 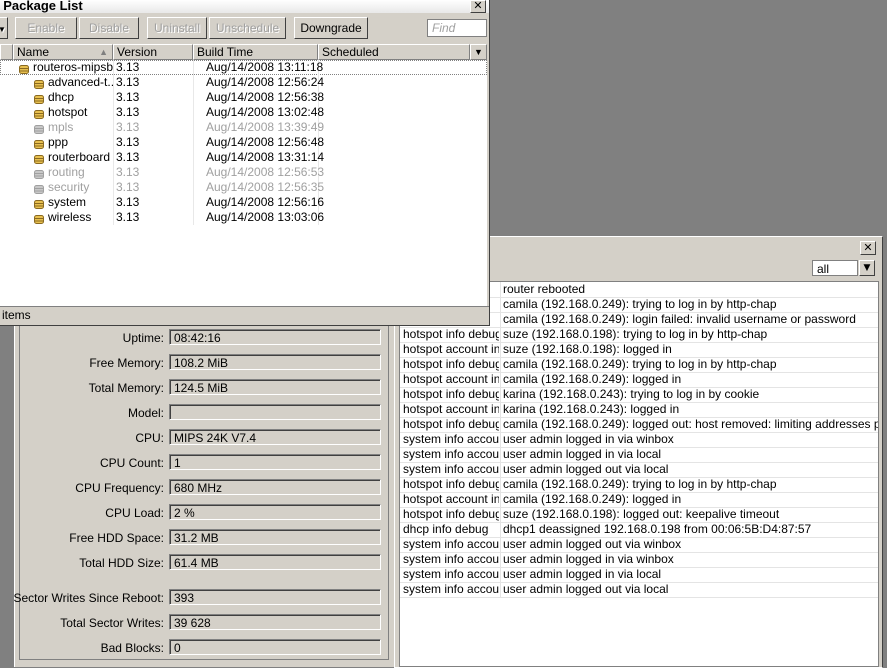 I want to click on sort-ascending-icon: ▲, so click(x=103, y=52).